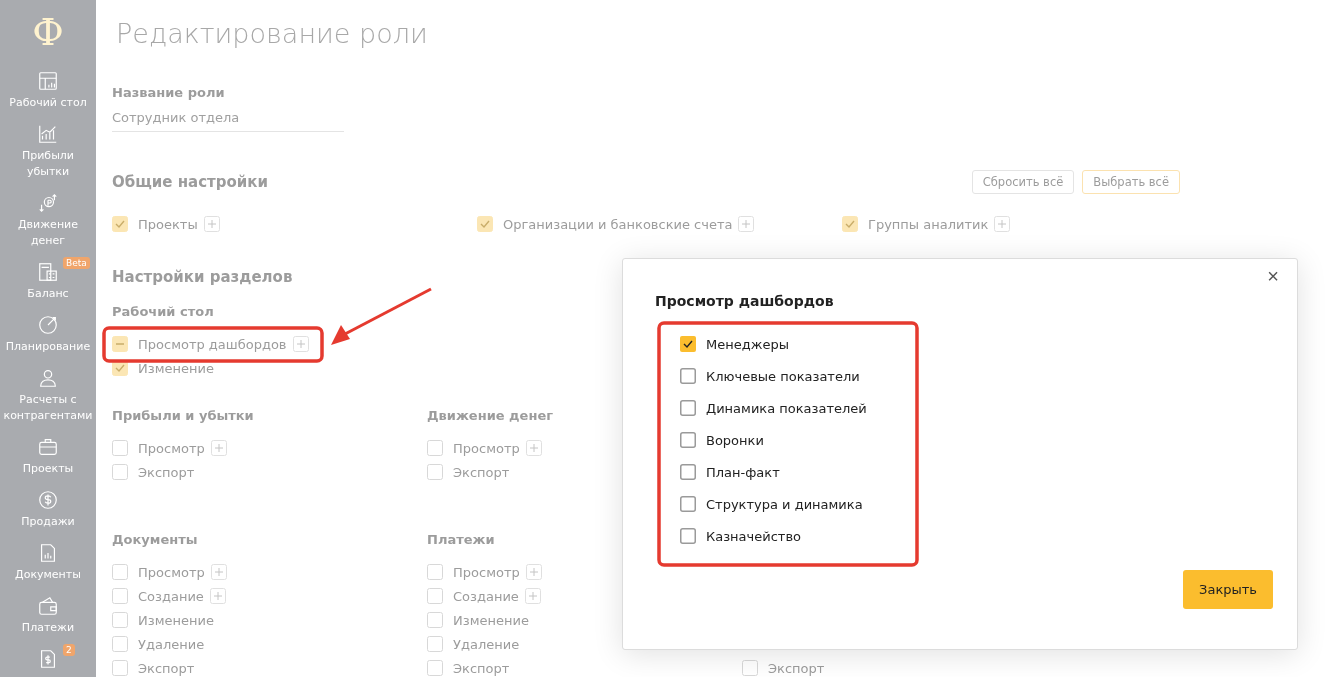 The height and width of the screenshot is (677, 1332). What do you see at coordinates (168, 92) in the screenshot?
I see `field-label: Название роли` at bounding box center [168, 92].